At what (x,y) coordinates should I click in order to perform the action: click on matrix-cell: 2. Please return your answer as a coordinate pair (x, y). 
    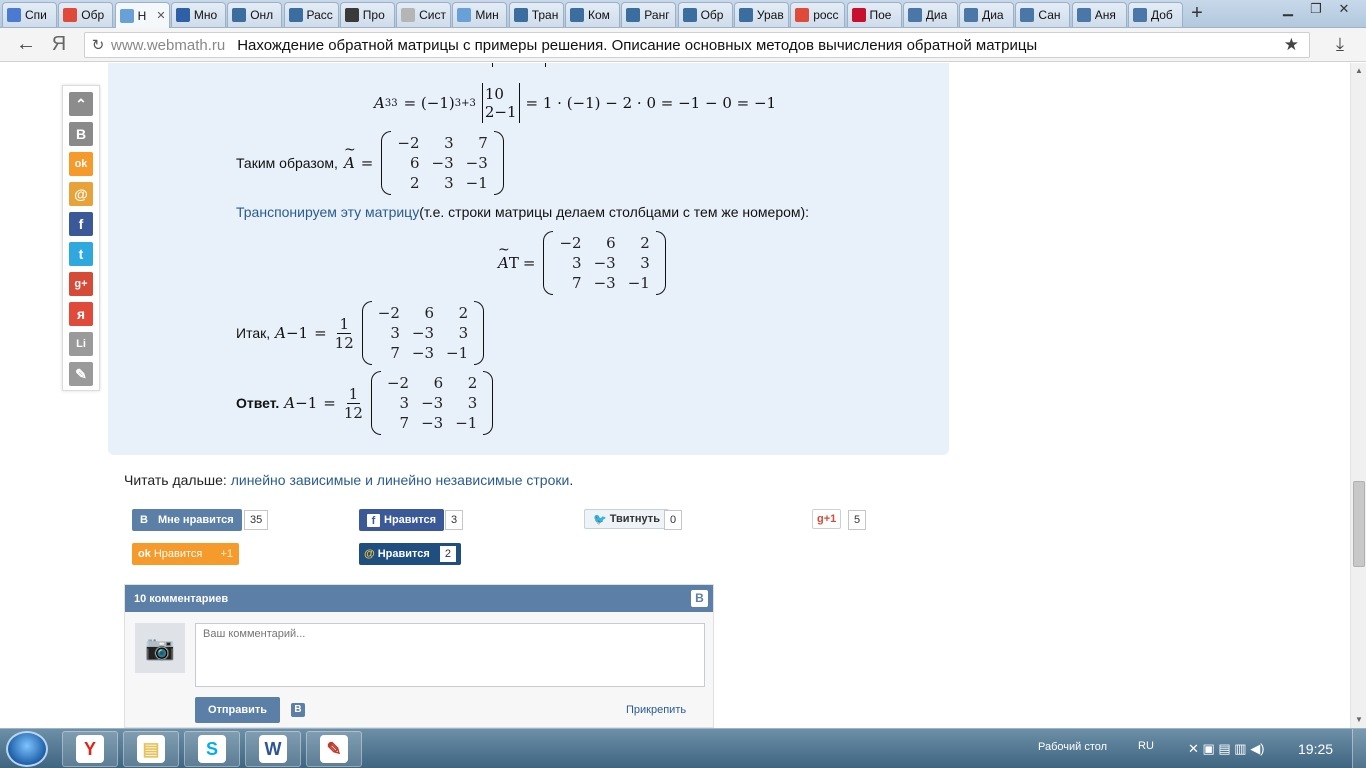
    Looking at the image, I should click on (645, 243).